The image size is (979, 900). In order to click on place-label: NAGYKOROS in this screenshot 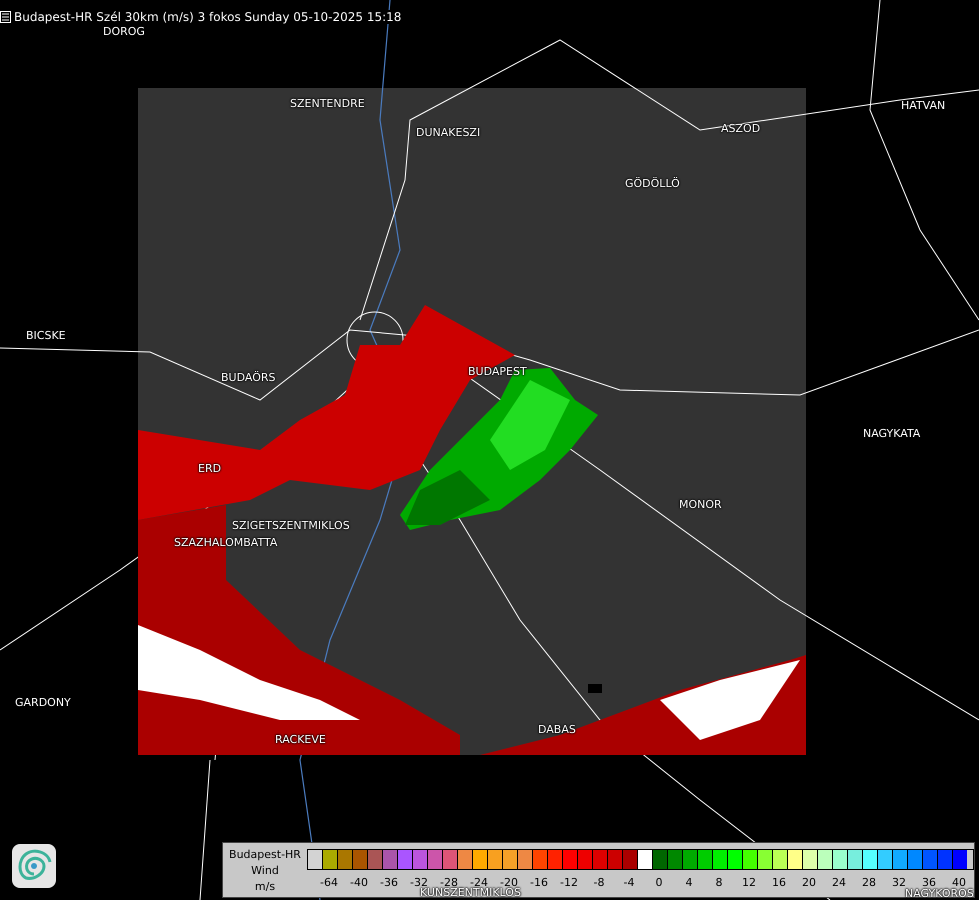, I will do `click(939, 894)`.